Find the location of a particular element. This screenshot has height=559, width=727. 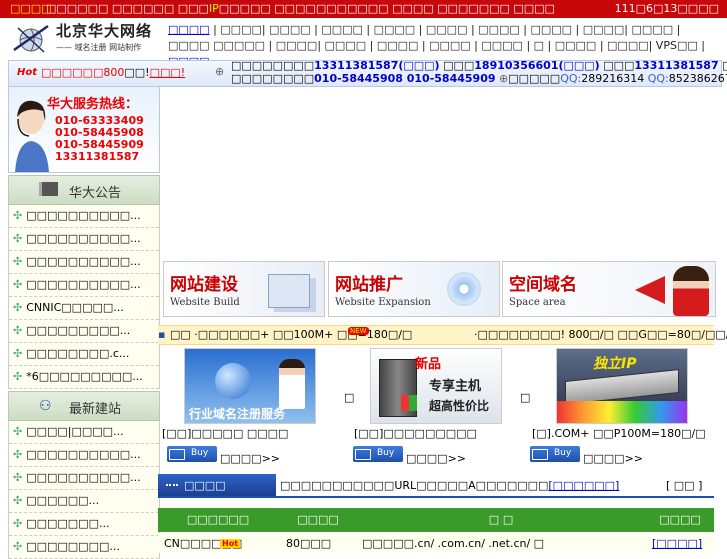

notice-title: 华大公告 is located at coordinates (95, 193).